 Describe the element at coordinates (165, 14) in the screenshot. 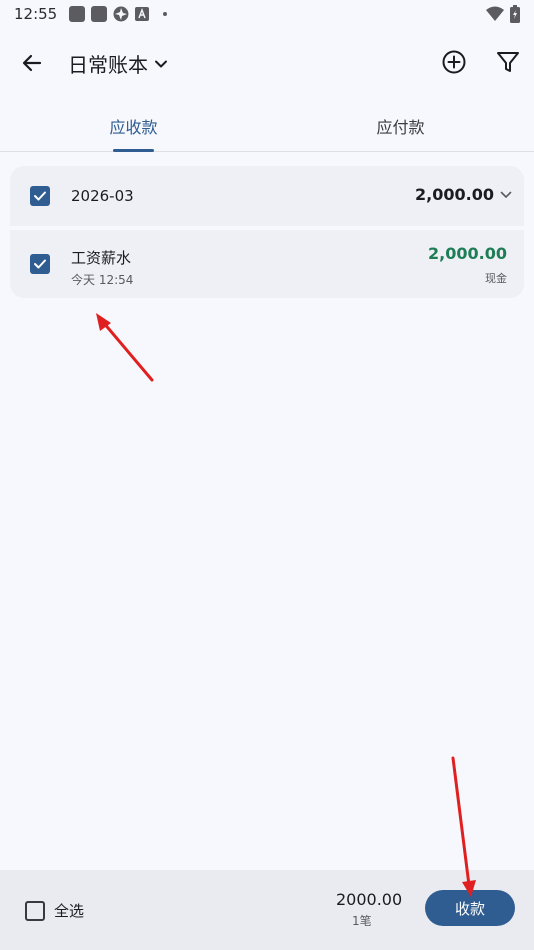

I see `more-notifications-dot` at that location.